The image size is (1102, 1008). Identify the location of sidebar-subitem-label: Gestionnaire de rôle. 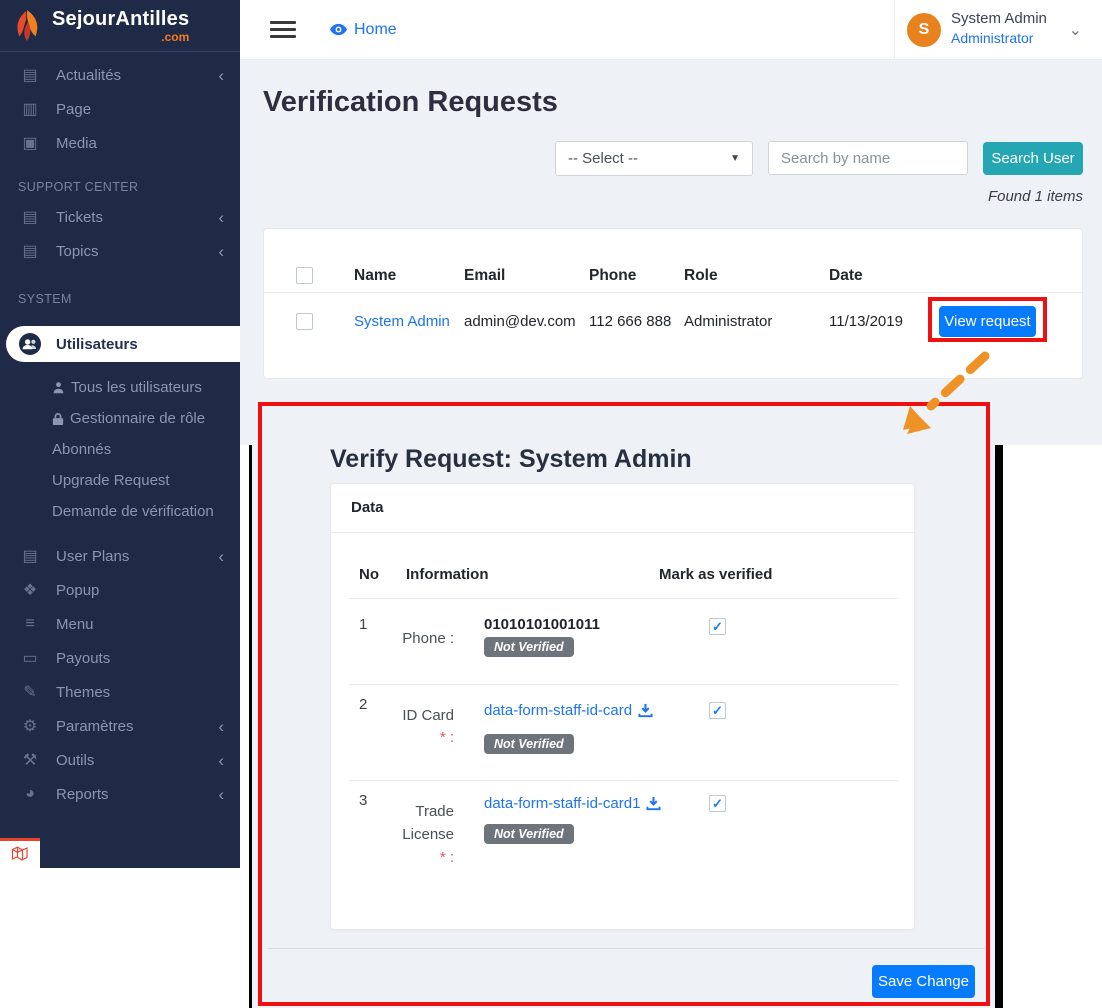
(138, 418).